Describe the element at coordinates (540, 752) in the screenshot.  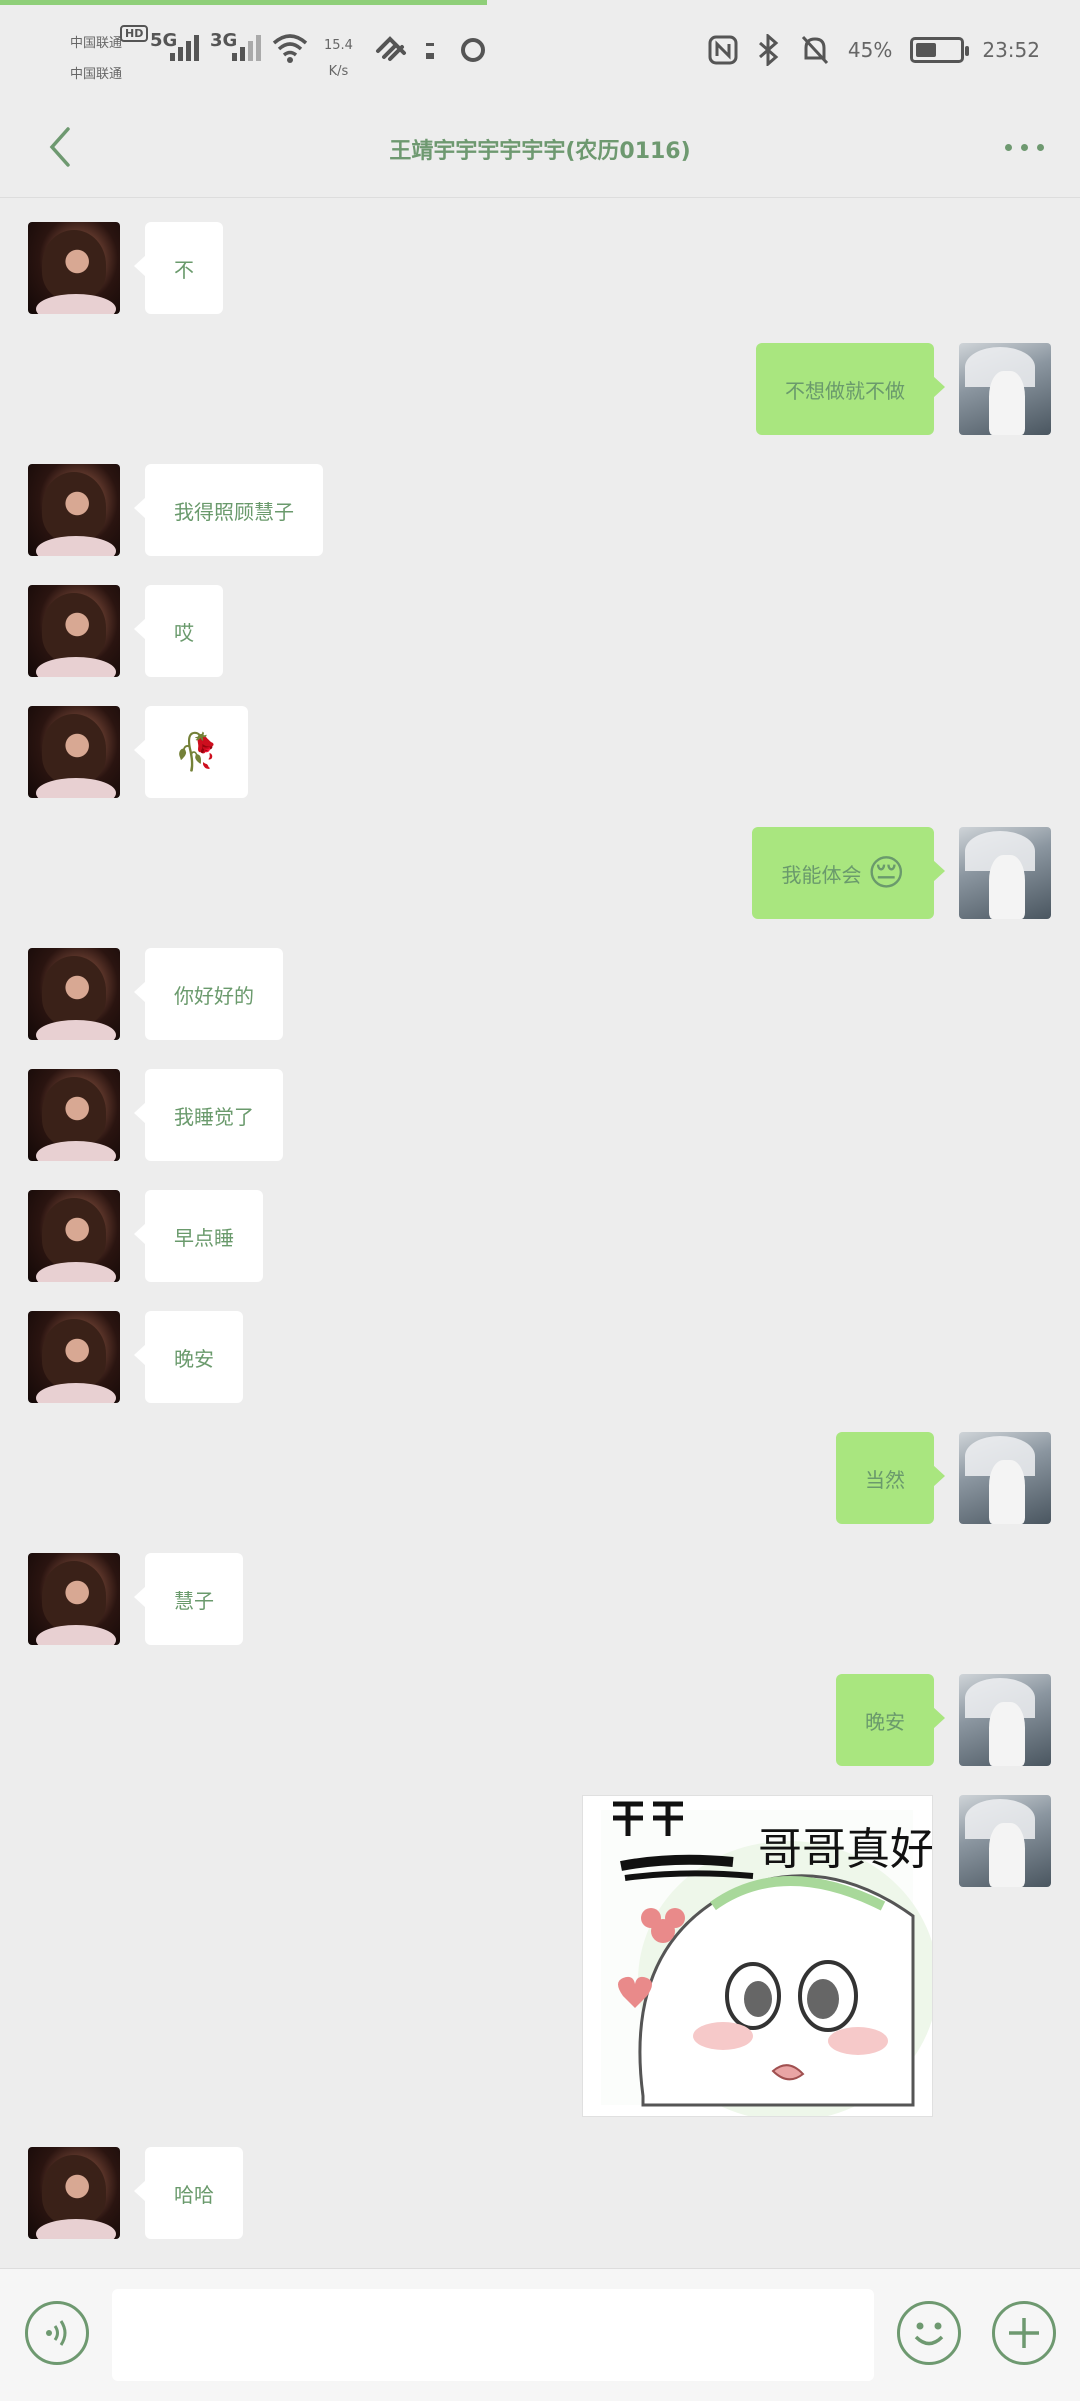
I see `message-row: 🥀` at that location.